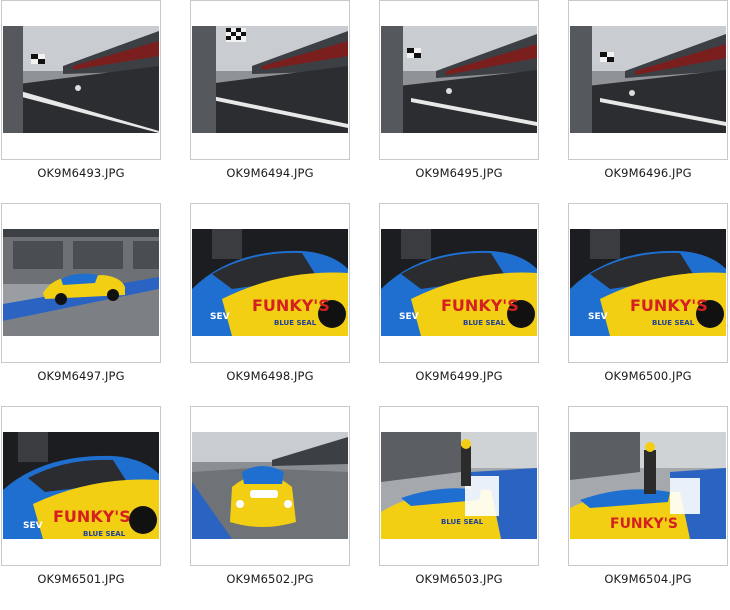 The image size is (730, 610). I want to click on thumbnail-frame: FUNKY'S, so click(648, 486).